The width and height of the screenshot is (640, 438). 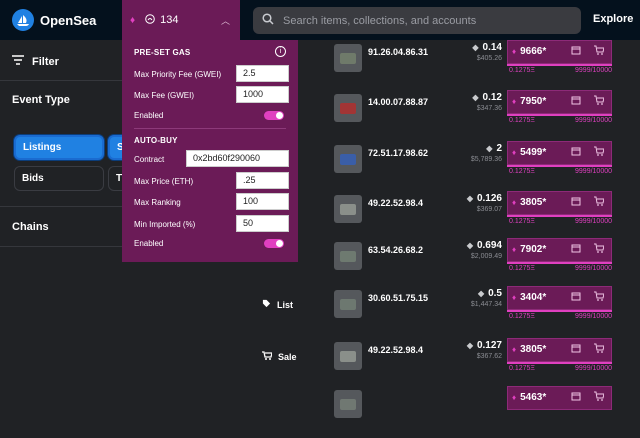 I want to click on rank-value: ♦ 9666*, so click(x=529, y=51).